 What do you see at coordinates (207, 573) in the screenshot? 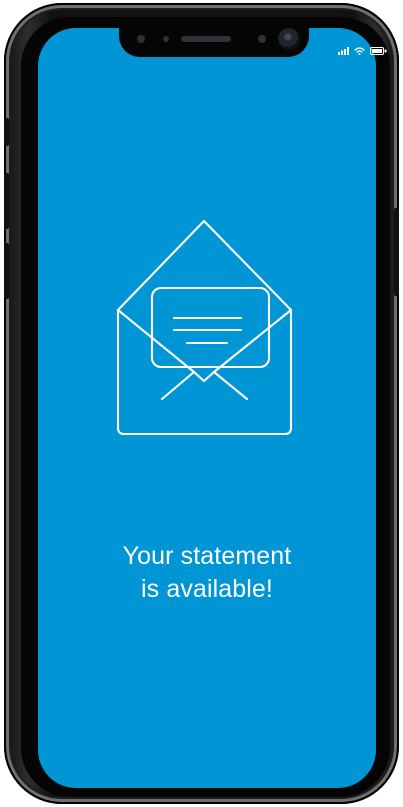
I see `statement-message: Your statement is available!` at bounding box center [207, 573].